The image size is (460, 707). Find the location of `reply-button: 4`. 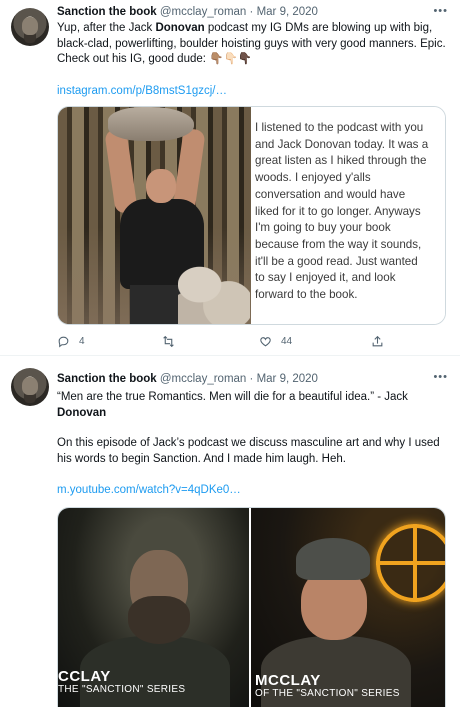

reply-button: 4 is located at coordinates (71, 341).